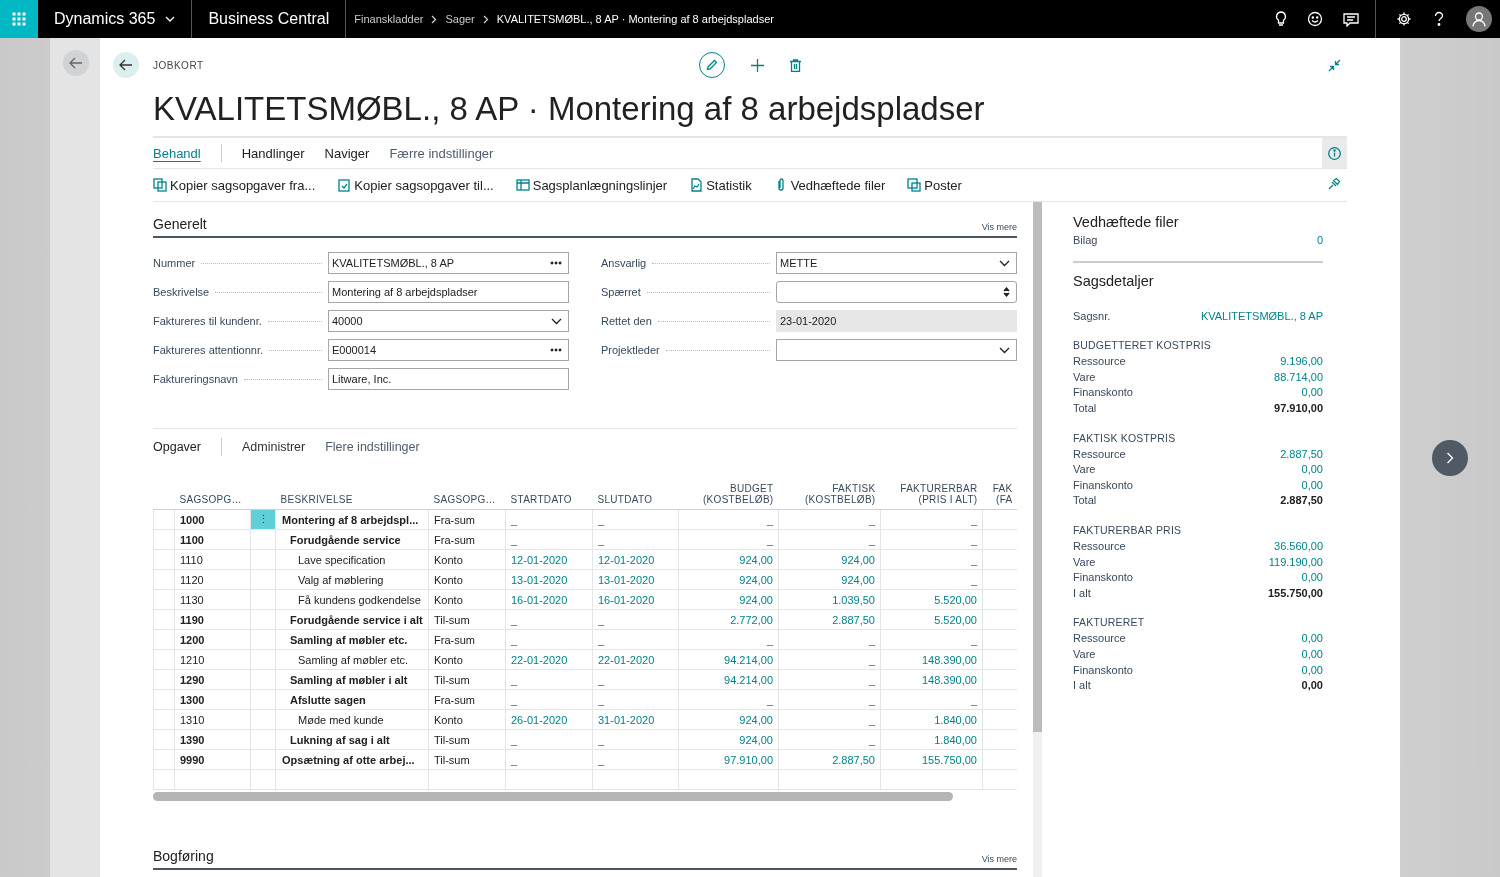  I want to click on table-row: 1190 Forudgående service i alt Til-sum _ _ 2.772,00 2.887,50 5.520,00, so click(585, 619).